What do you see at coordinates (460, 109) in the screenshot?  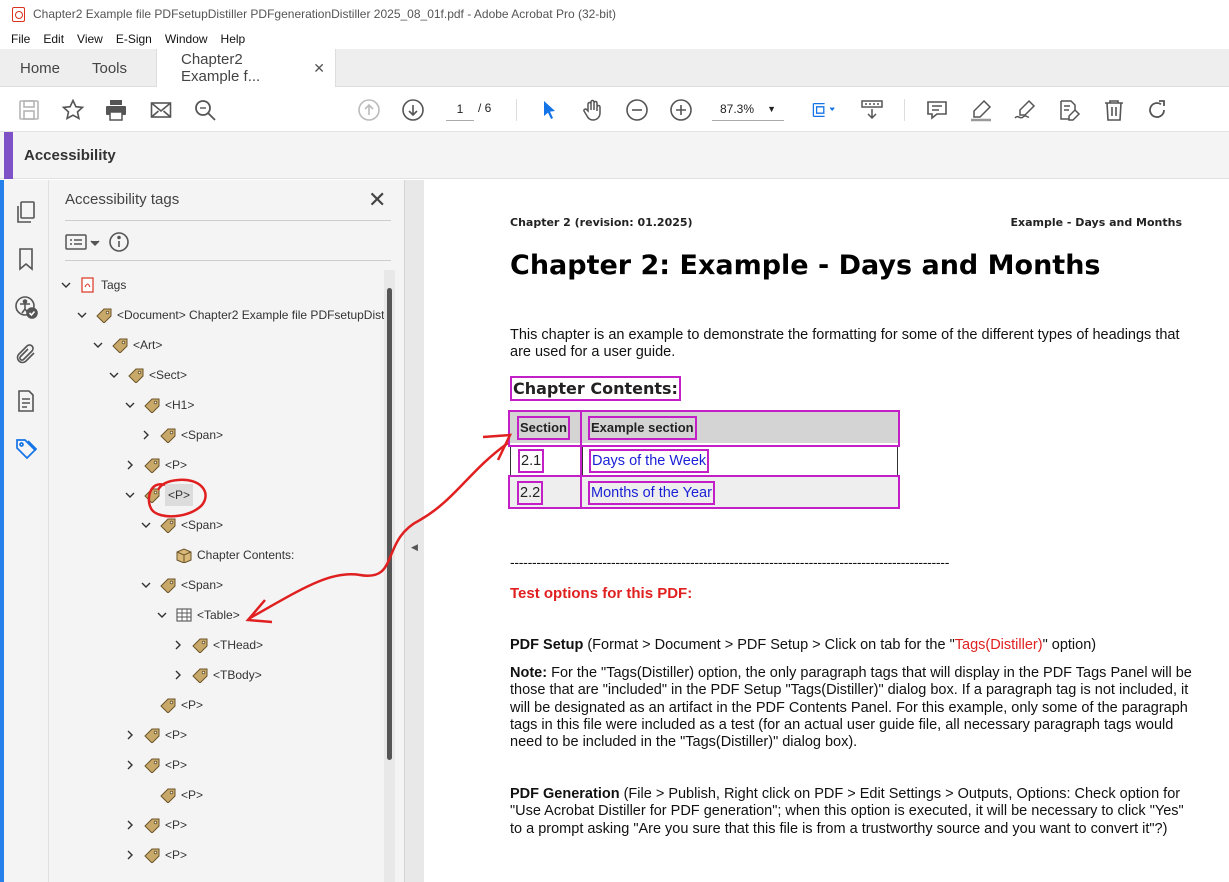 I see `page-number-input: 1` at bounding box center [460, 109].